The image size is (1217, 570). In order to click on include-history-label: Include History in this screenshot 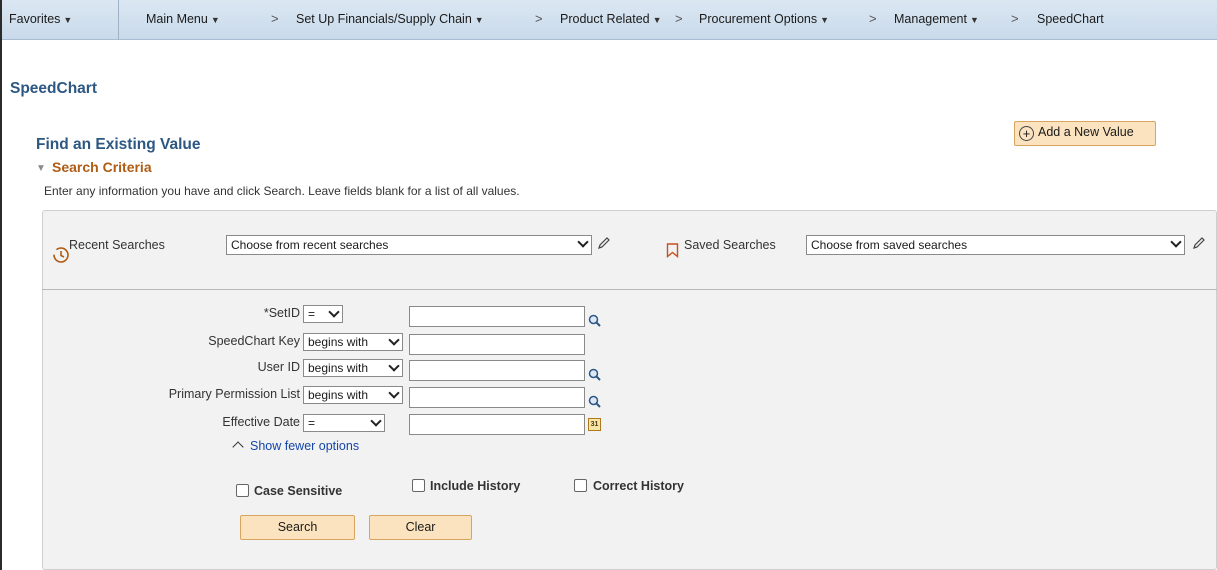, I will do `click(475, 486)`.